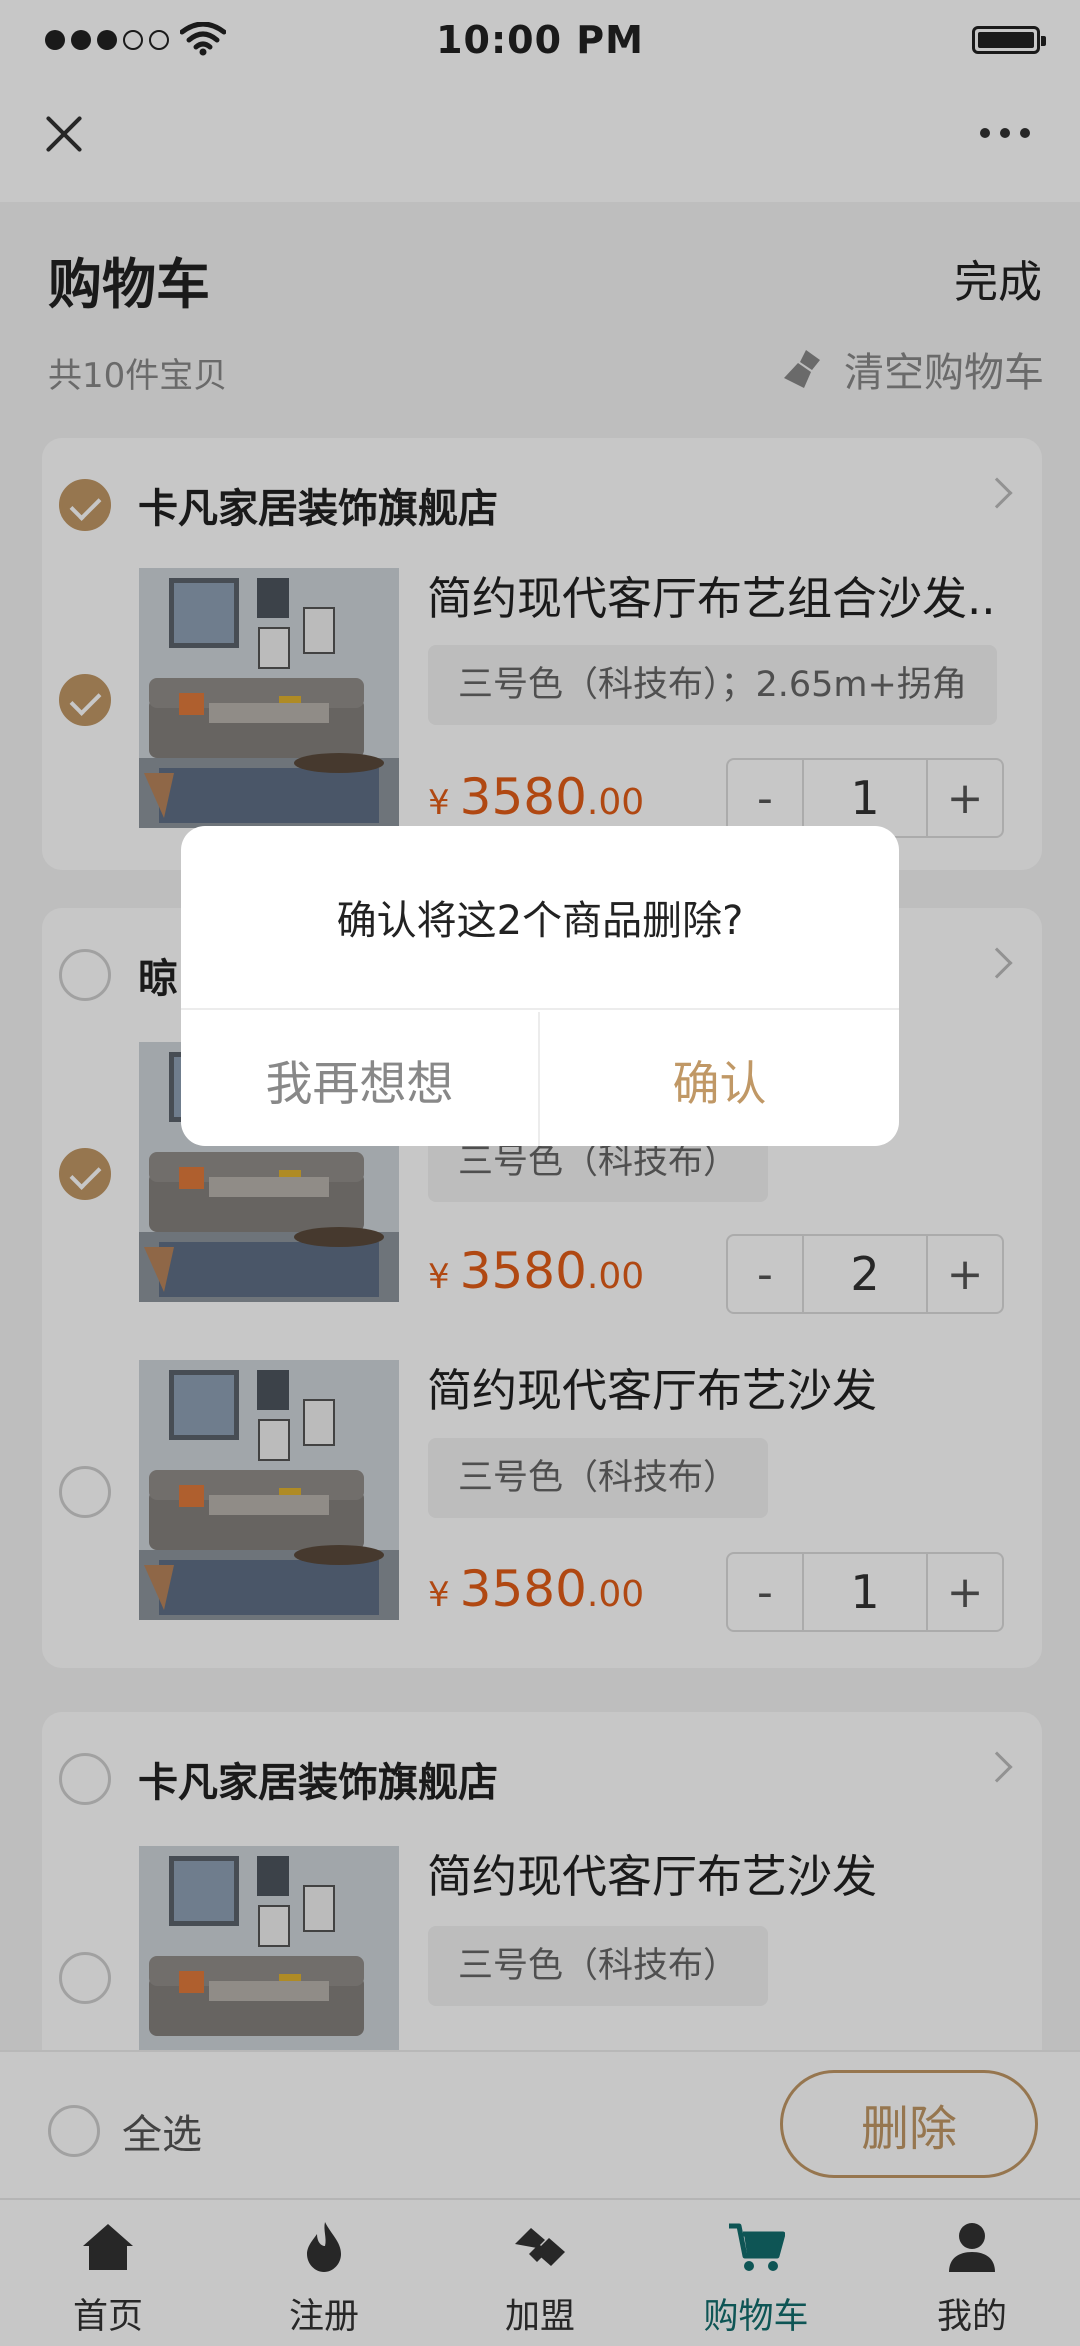  I want to click on confirm-delete-dialog: 确认将这2个商品删除? 我再想想 确认, so click(540, 986).